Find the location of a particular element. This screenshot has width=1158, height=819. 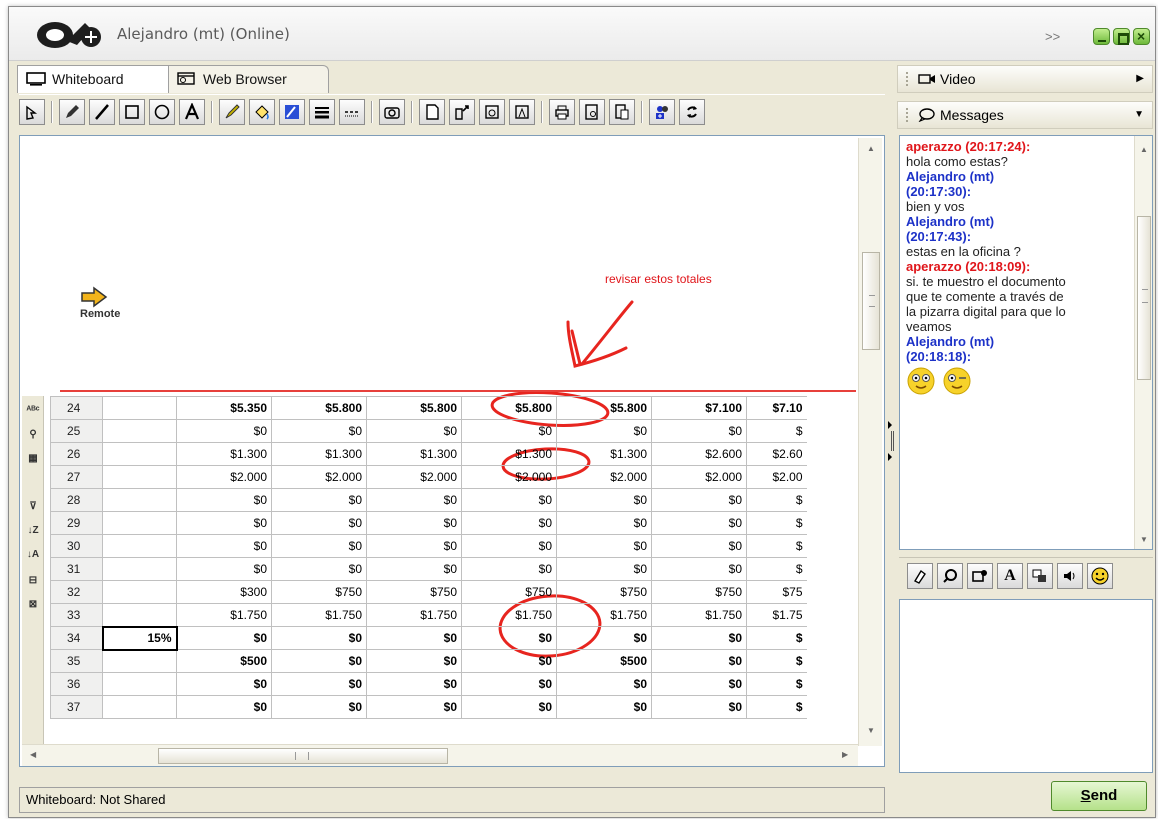

whiteboard-horizontal-scrollbar: ◀ ▶ is located at coordinates (440, 755).